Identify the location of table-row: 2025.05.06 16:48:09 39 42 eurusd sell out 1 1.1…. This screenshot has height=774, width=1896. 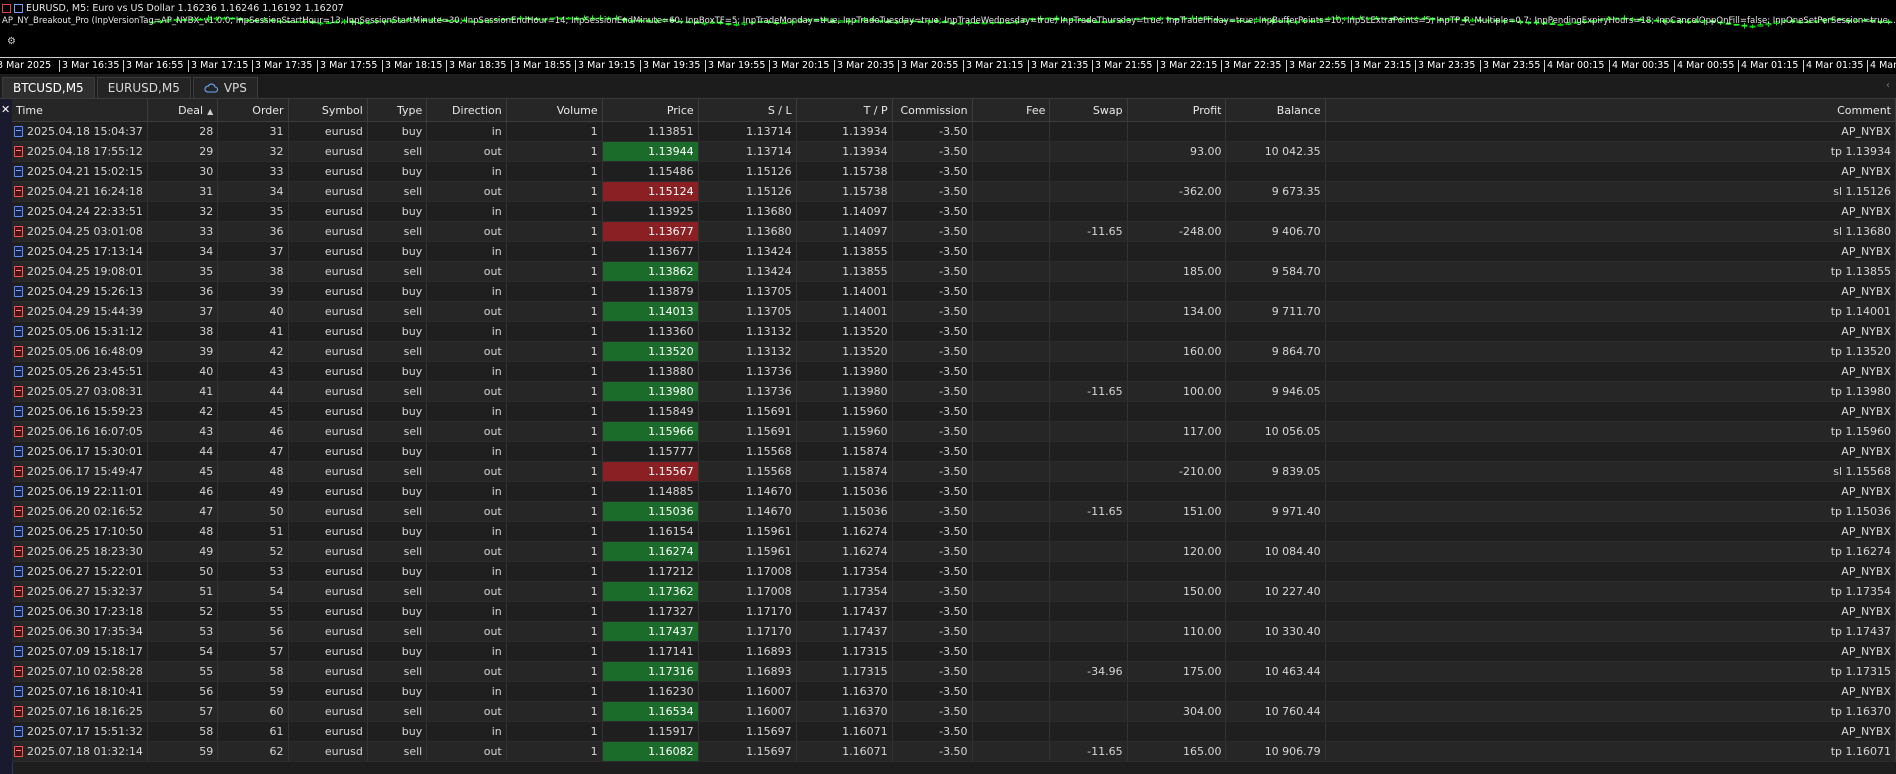
(954, 351).